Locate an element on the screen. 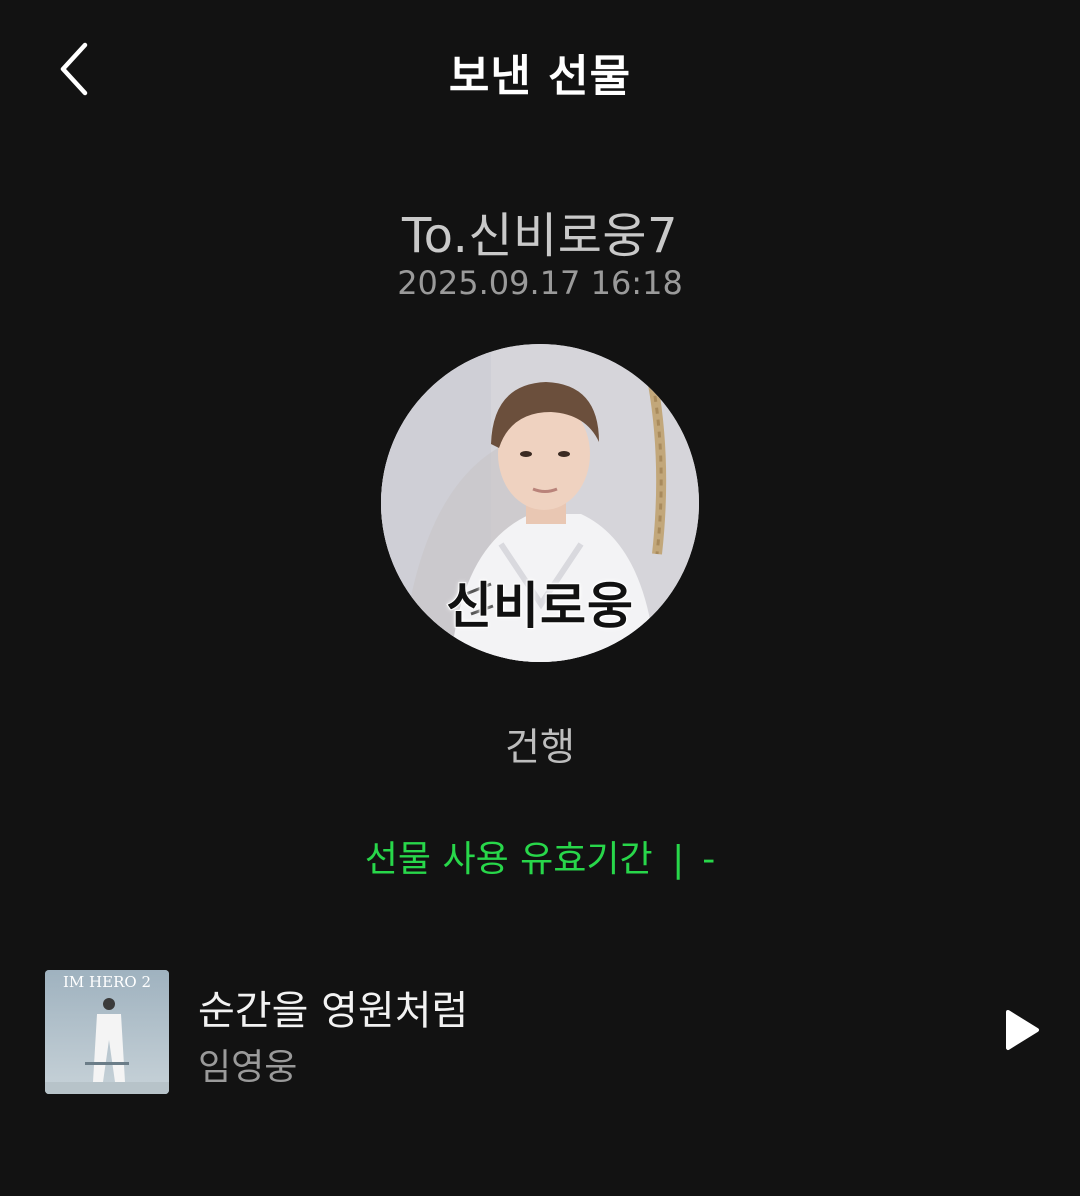 The width and height of the screenshot is (1080, 1196). song-artist: 임영웅 is located at coordinates (248, 1067).